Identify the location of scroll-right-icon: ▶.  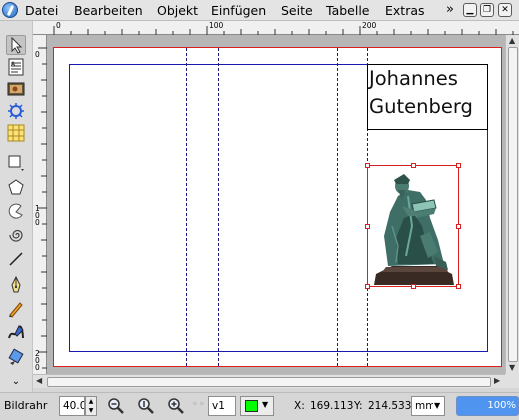
(497, 380).